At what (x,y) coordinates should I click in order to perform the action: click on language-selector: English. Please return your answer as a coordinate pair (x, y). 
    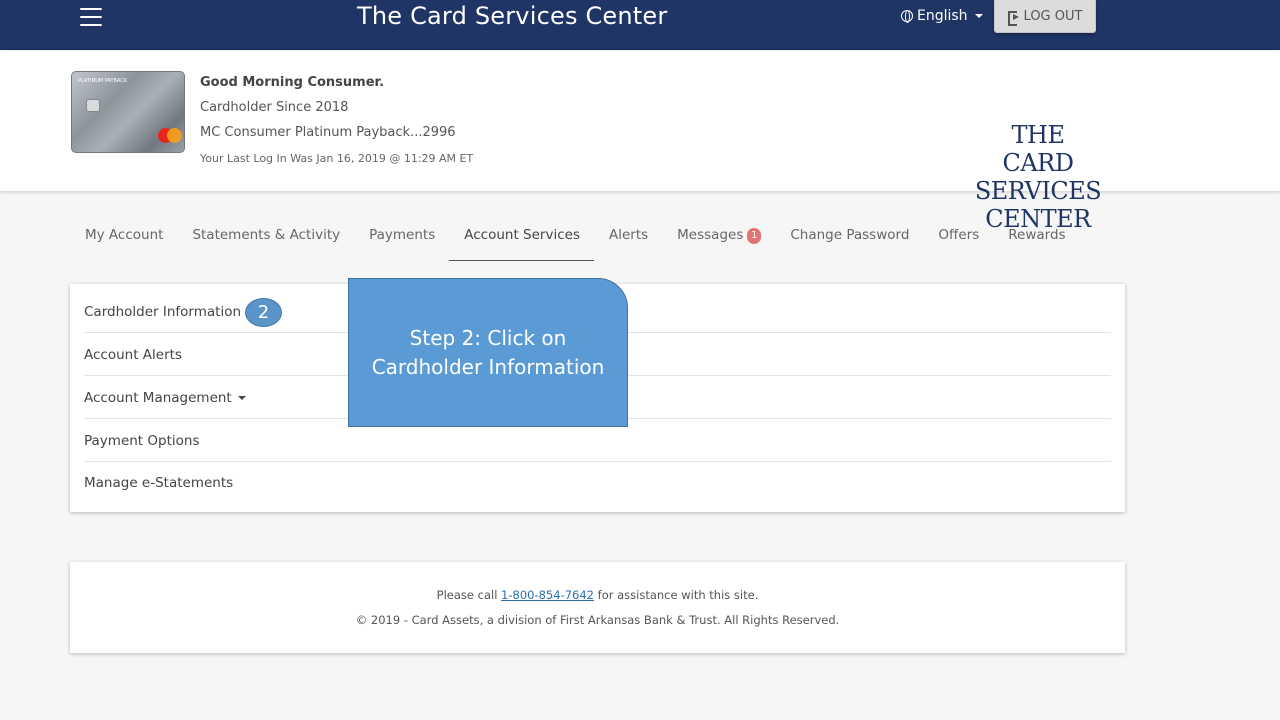
    Looking at the image, I should click on (942, 16).